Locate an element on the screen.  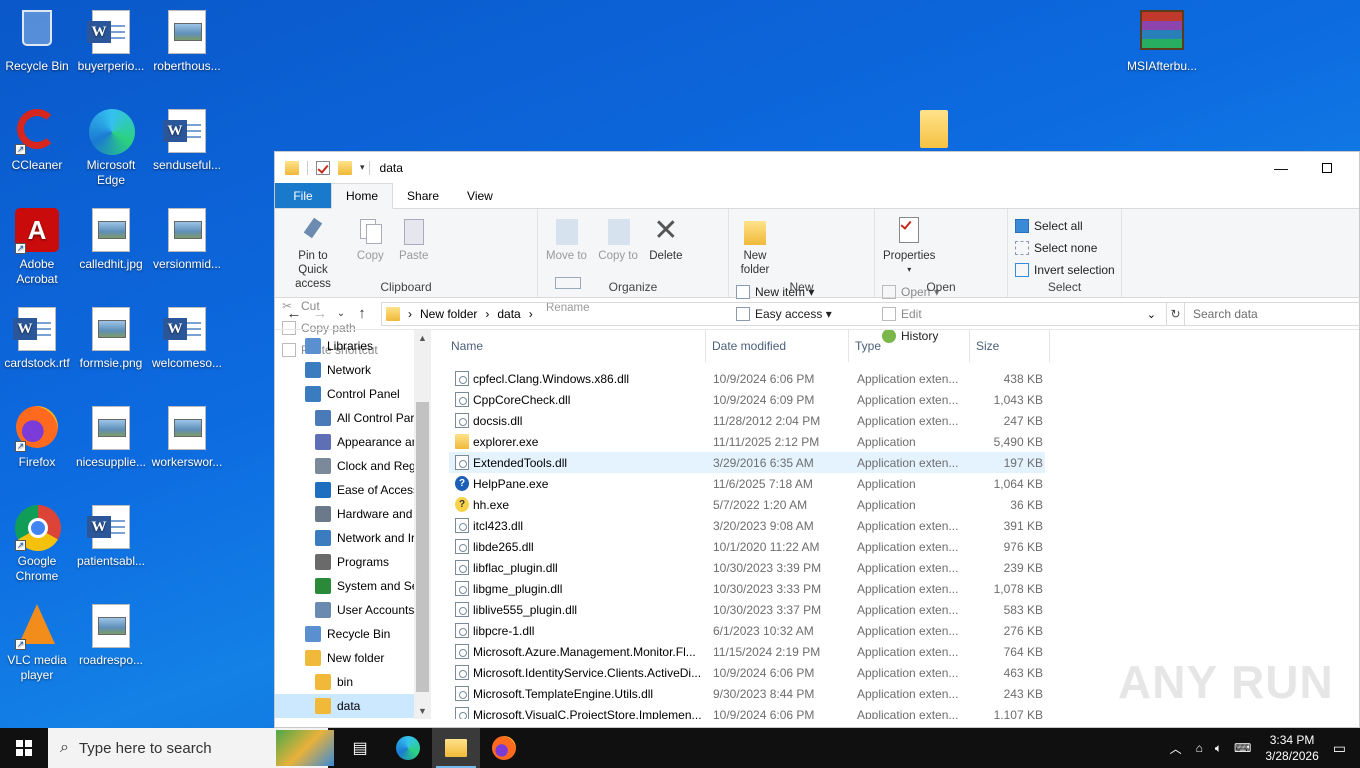
scroll-up-icon: ▲ is located at coordinates (422, 338).